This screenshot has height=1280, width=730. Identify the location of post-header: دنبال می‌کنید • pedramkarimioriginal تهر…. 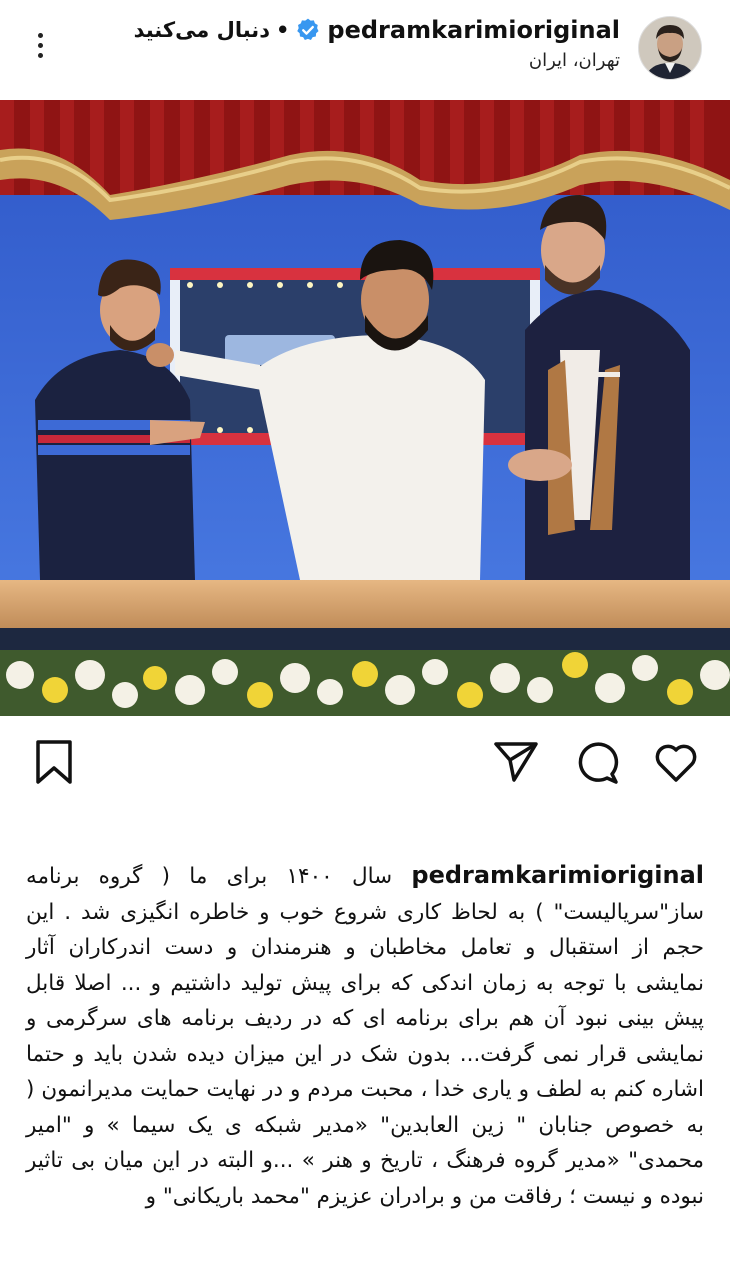
(365, 48).